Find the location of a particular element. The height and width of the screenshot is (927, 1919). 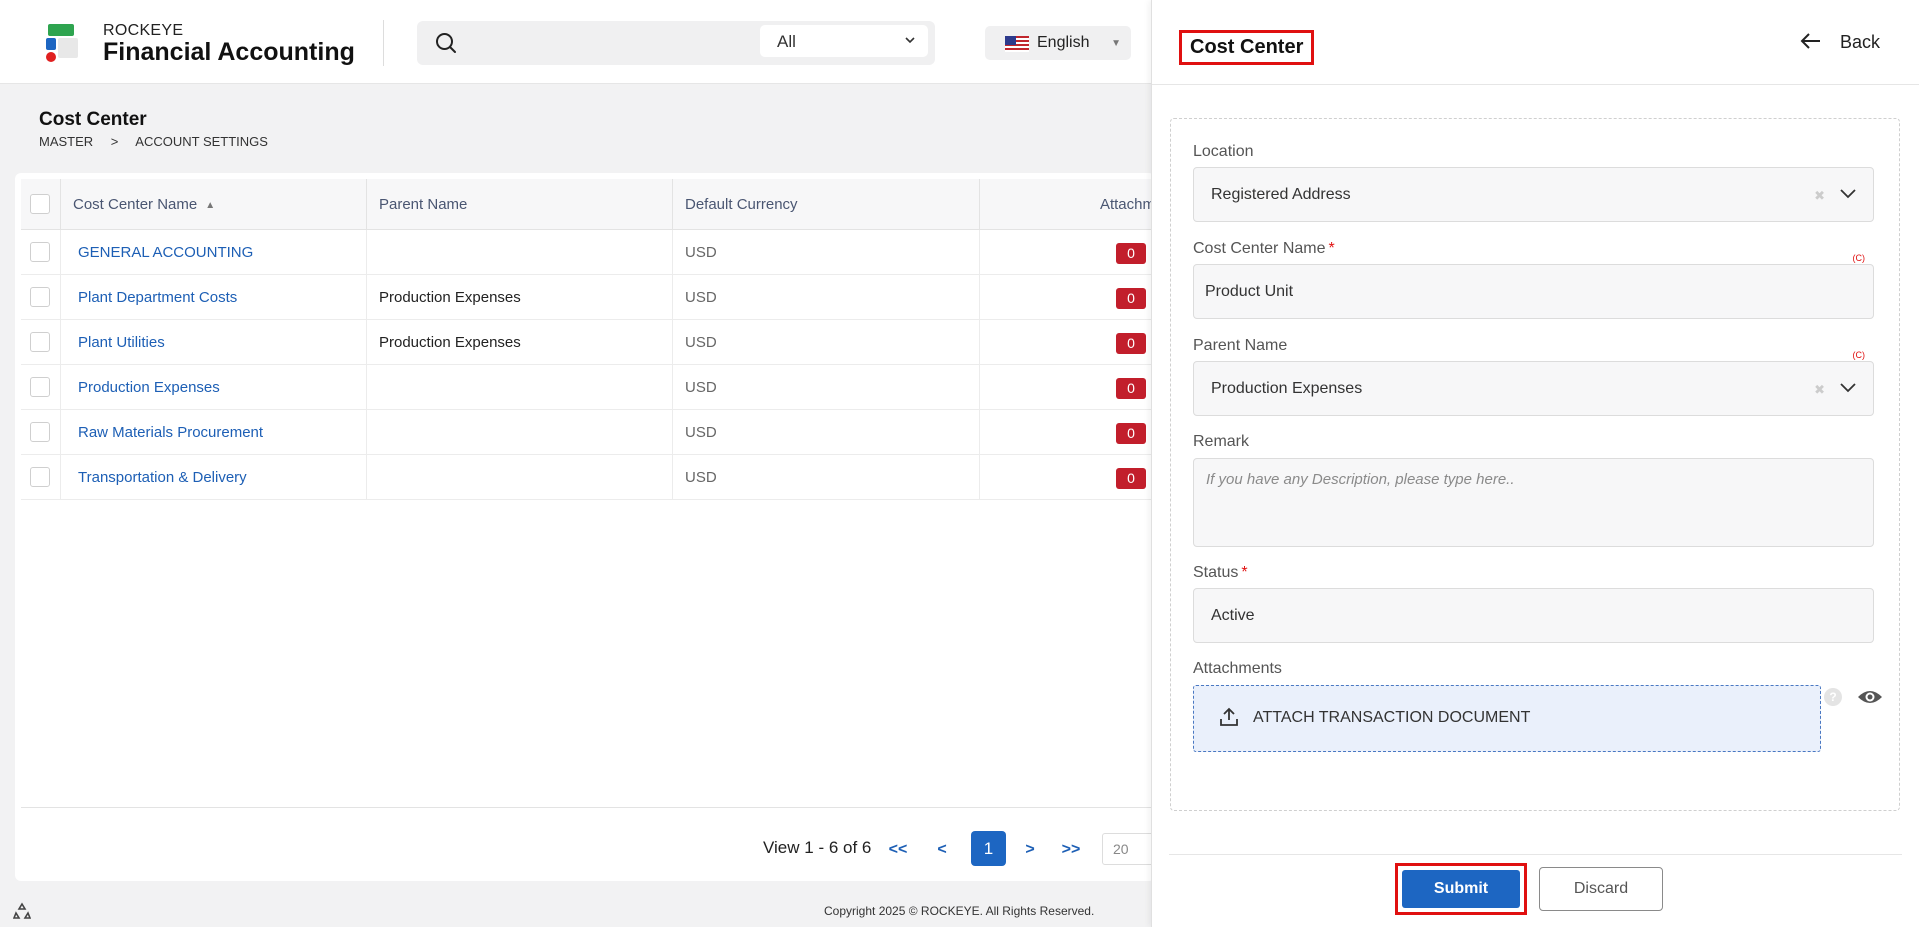

status-label: Status * is located at coordinates (1220, 573).